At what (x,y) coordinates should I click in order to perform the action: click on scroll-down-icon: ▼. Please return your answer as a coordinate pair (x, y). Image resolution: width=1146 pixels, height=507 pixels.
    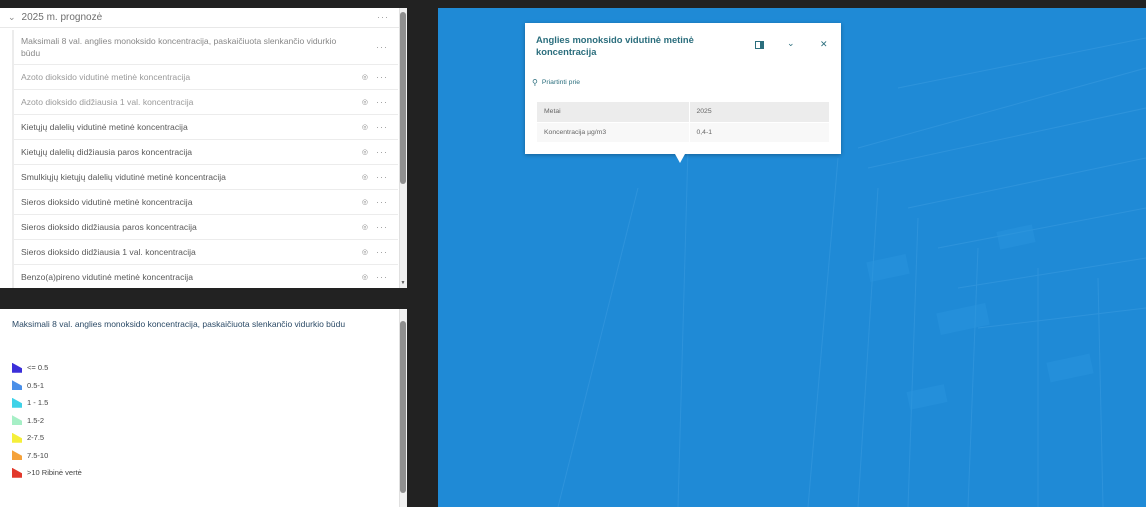
    Looking at the image, I should click on (403, 283).